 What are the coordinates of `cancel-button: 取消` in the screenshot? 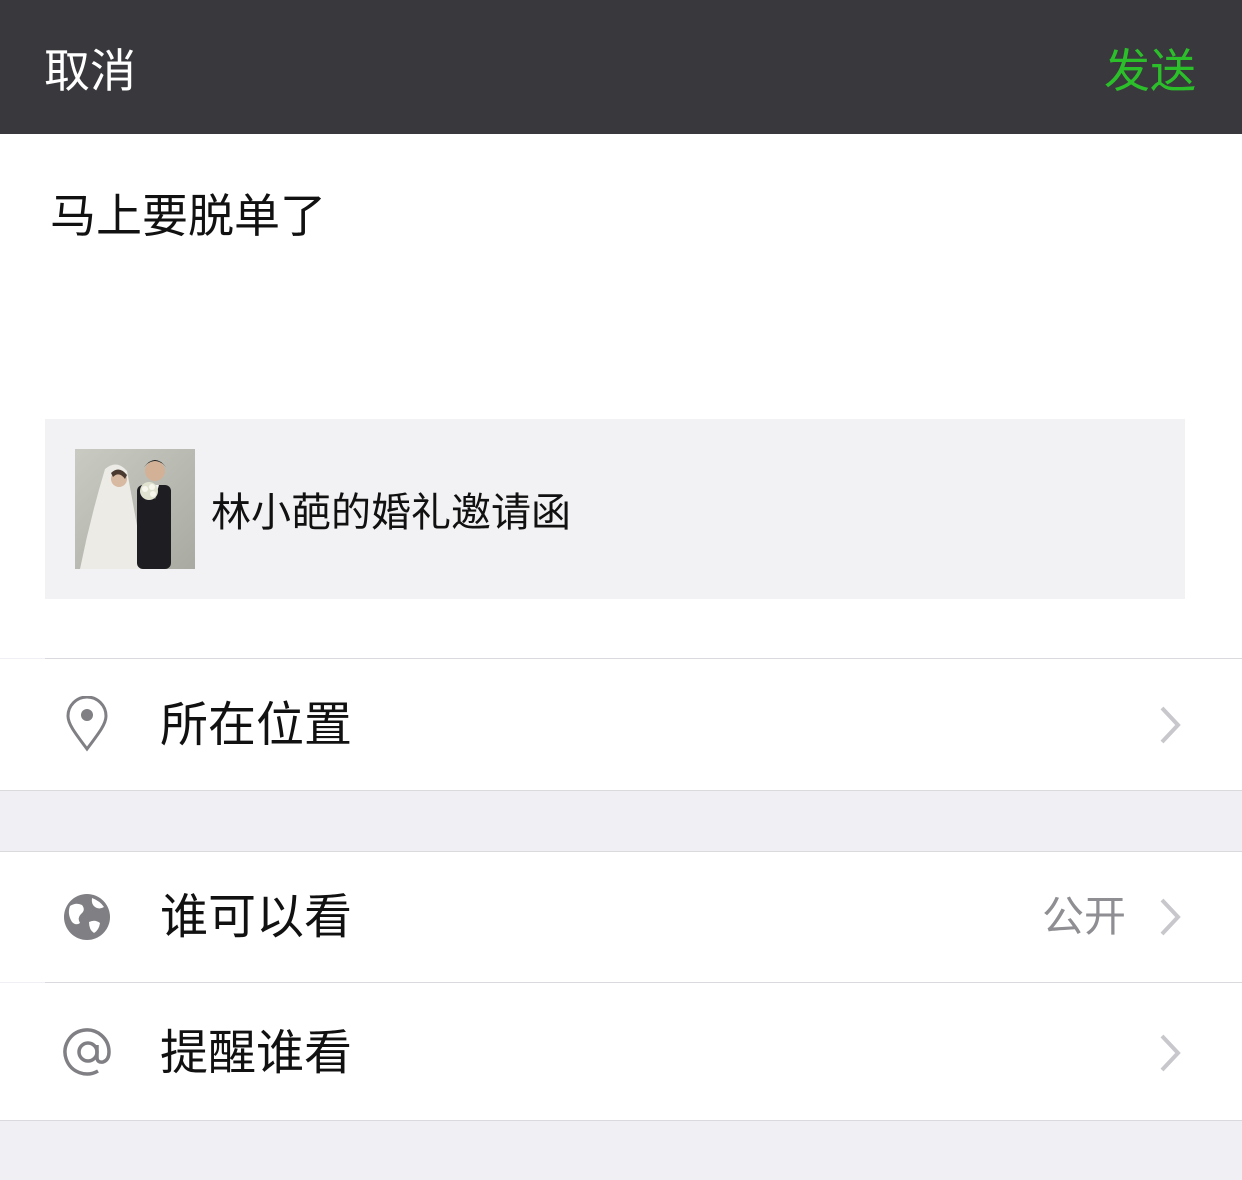 It's located at (90, 71).